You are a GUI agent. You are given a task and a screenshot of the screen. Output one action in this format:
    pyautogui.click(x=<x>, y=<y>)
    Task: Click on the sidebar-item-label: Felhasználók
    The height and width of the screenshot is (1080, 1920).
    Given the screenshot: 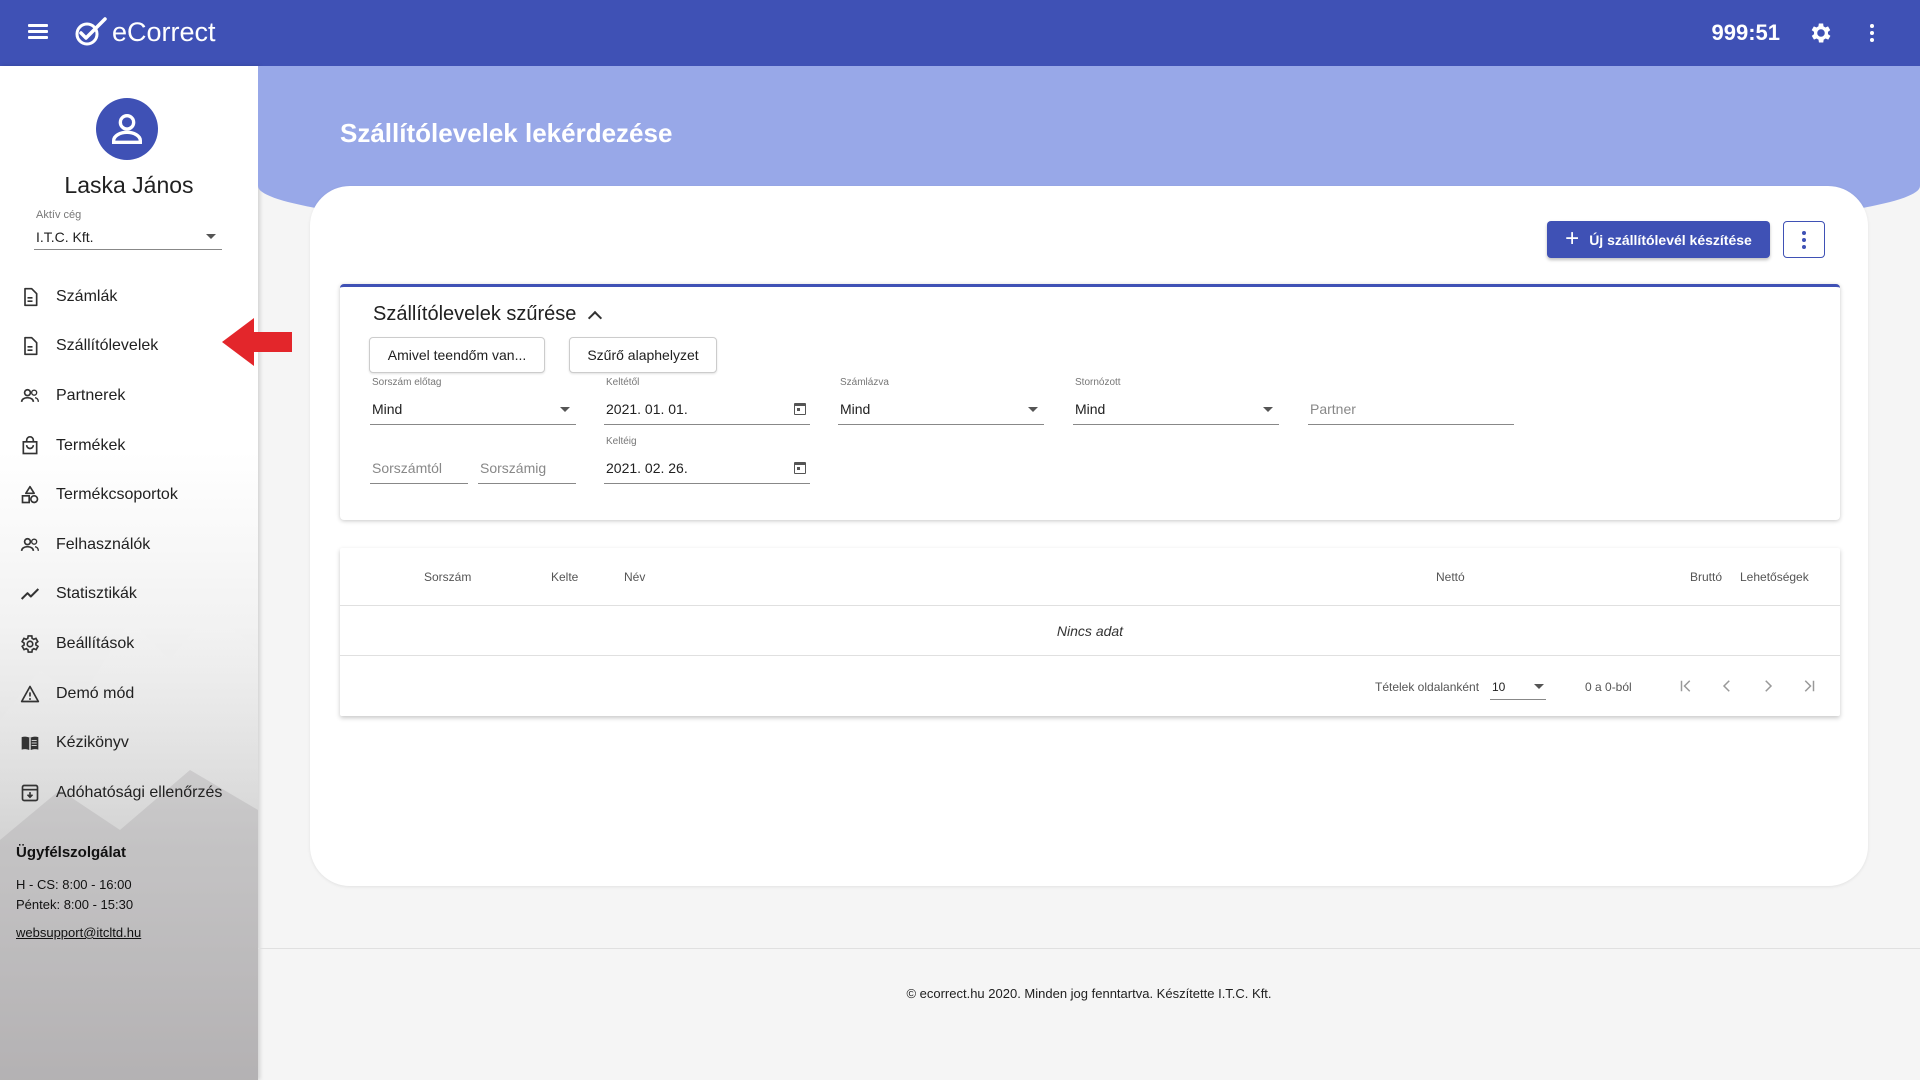 What is the action you would take?
    pyautogui.click(x=103, y=544)
    